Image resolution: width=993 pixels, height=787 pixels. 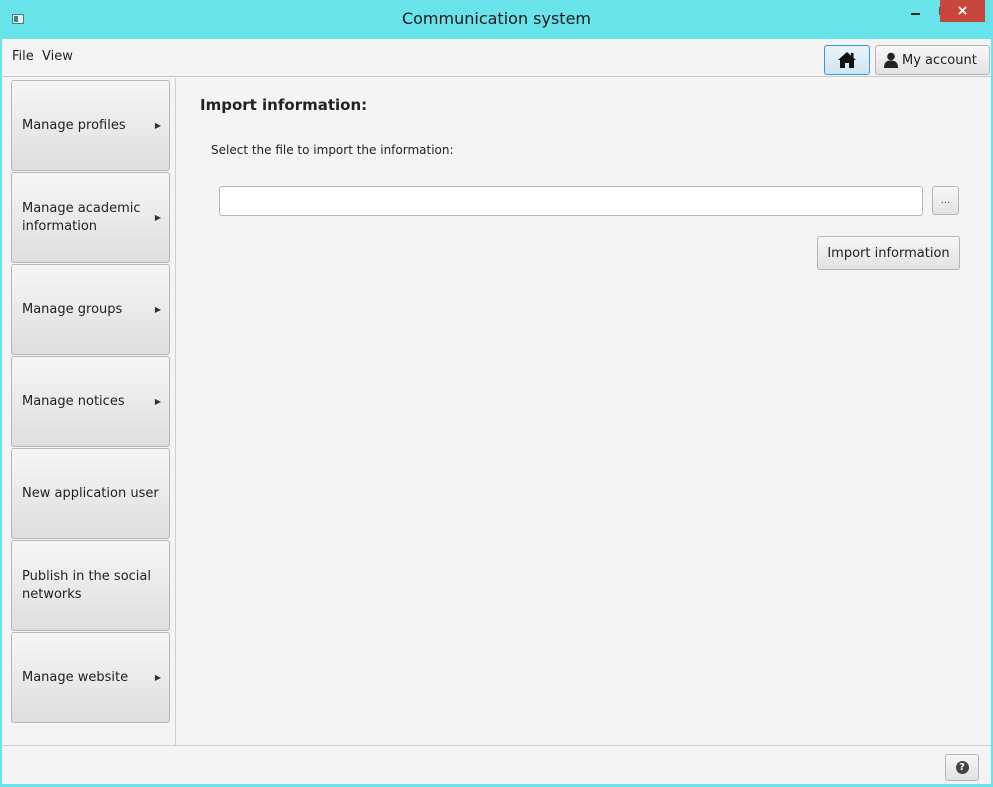 I want to click on sidebar-item-label: Manage notices, so click(x=73, y=401).